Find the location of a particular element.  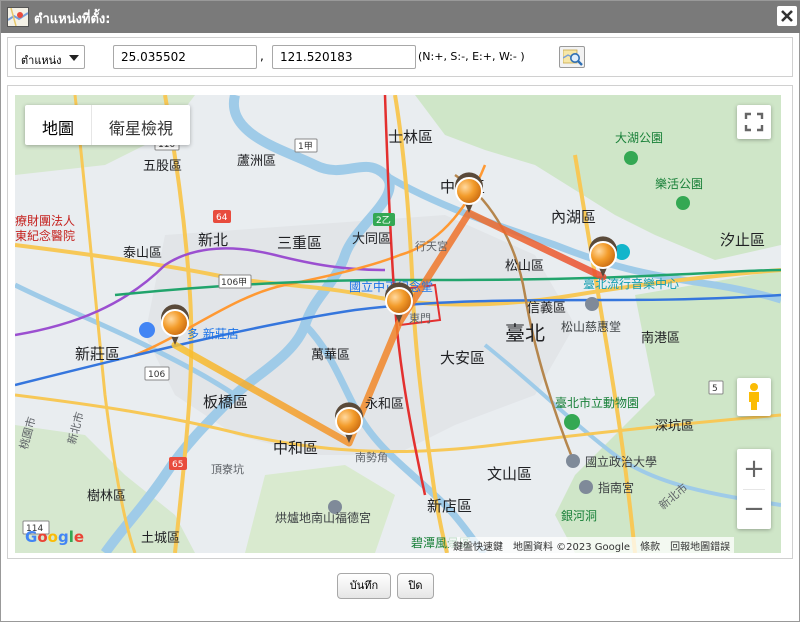

svg-text: 65 is located at coordinates (177, 465).